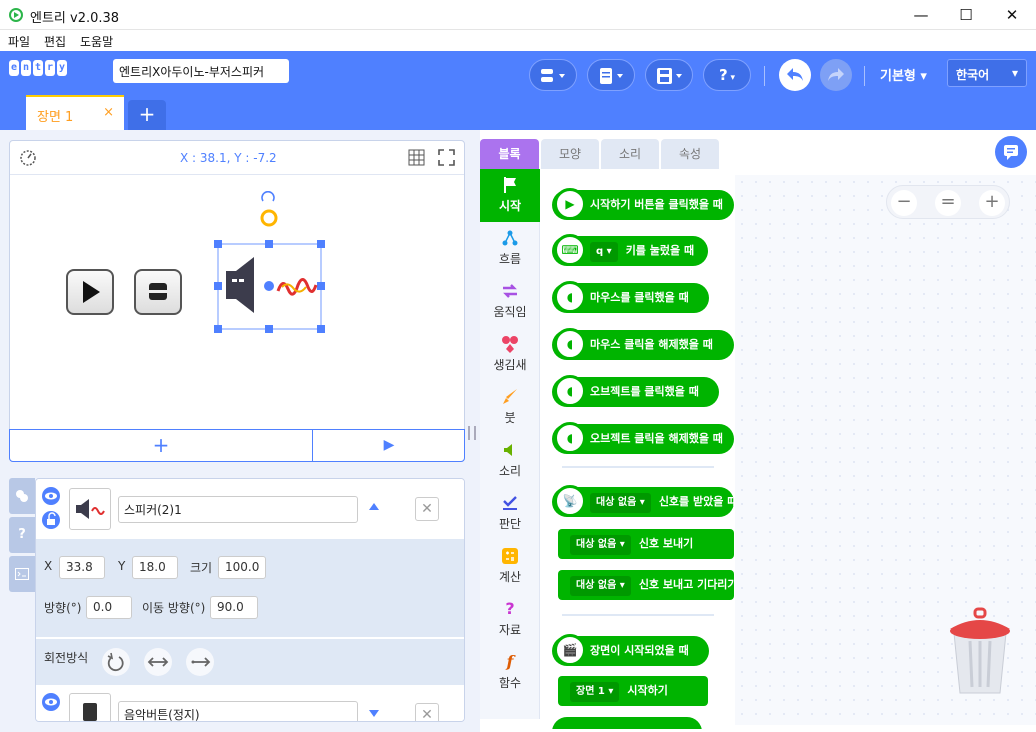  I want to click on signal-antenna-icon: 📡, so click(570, 501).